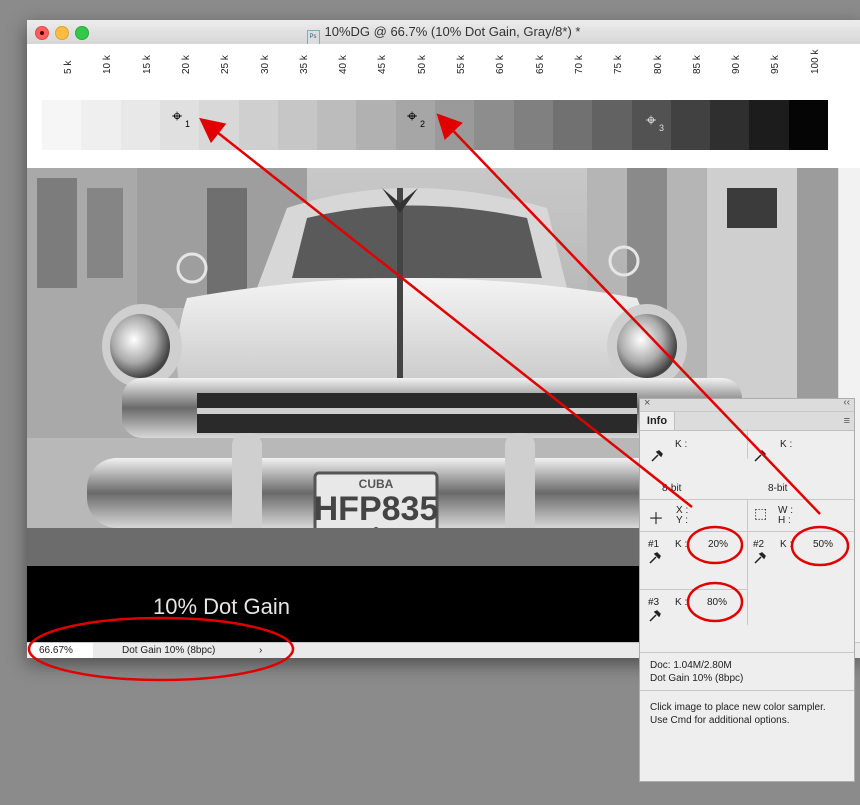 Image resolution: width=860 pixels, height=805 pixels. What do you see at coordinates (62, 650) in the screenshot?
I see `zoom-level-field: 66.67%` at bounding box center [62, 650].